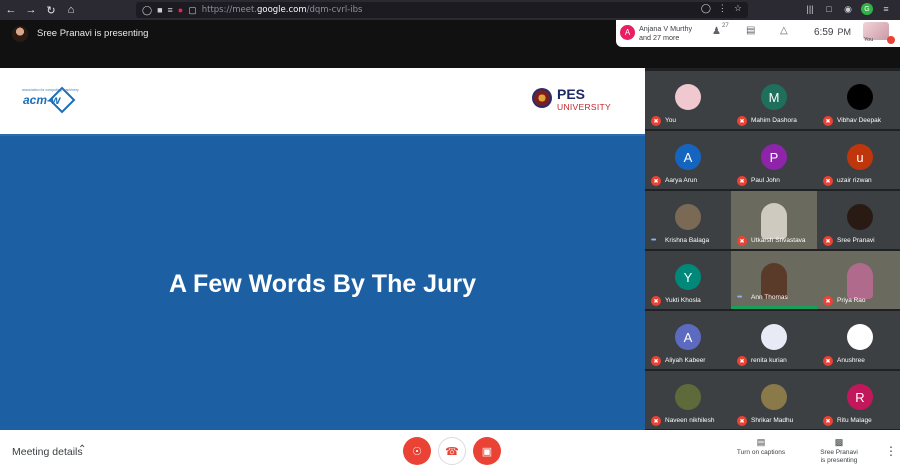 The image size is (900, 472). I want to click on captions-icon: ▤, so click(761, 442).